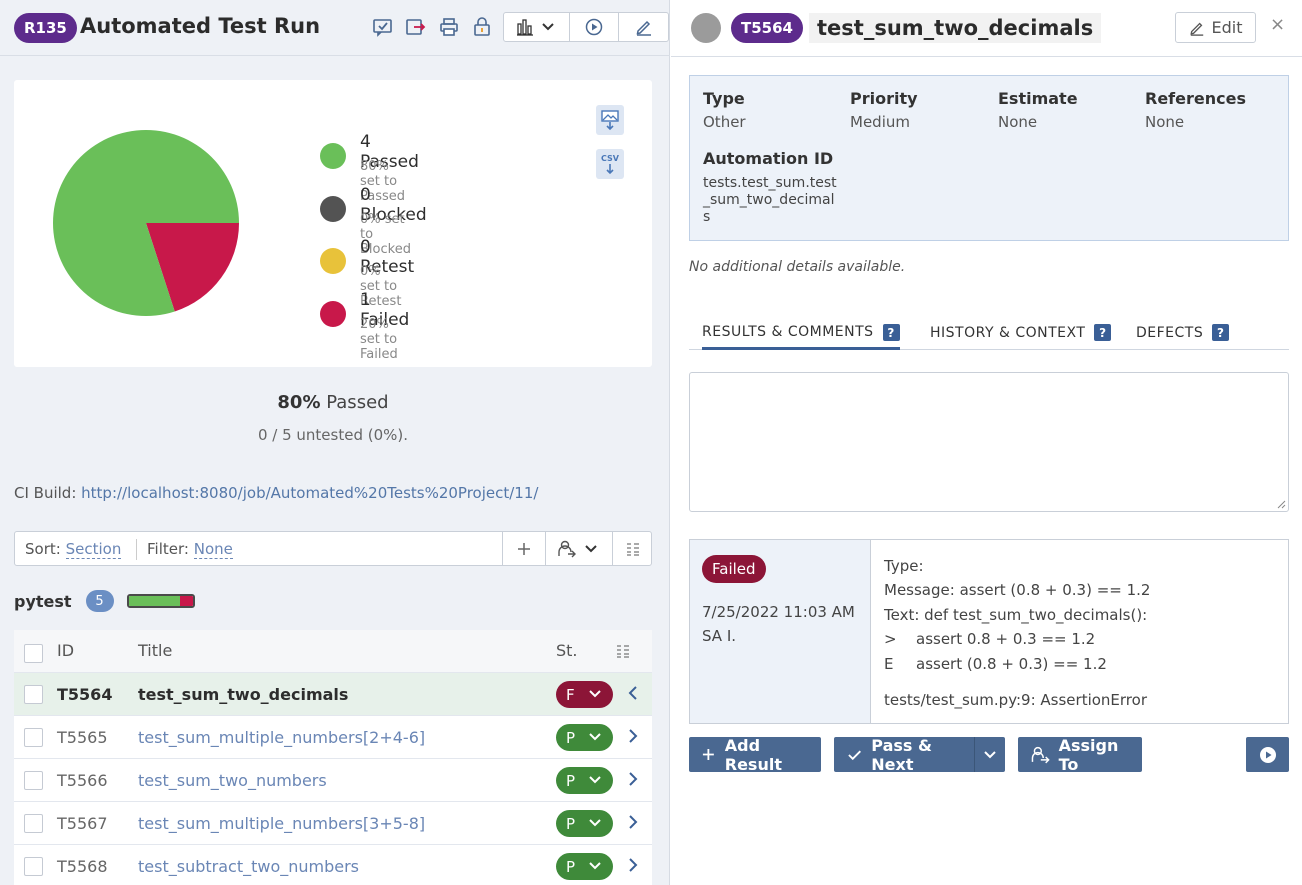 The height and width of the screenshot is (885, 1302). Describe the element at coordinates (633, 695) in the screenshot. I see `chevron-left-icon` at that location.